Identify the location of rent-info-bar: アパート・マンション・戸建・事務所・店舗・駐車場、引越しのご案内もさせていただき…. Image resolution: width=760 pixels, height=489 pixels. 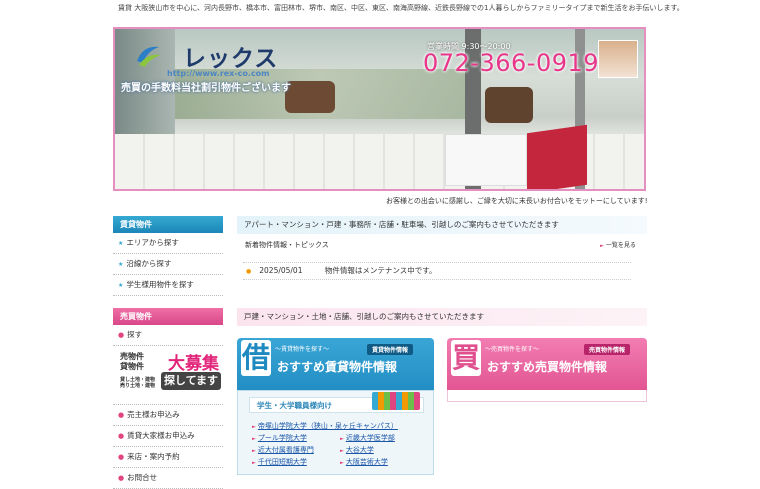
(442, 225).